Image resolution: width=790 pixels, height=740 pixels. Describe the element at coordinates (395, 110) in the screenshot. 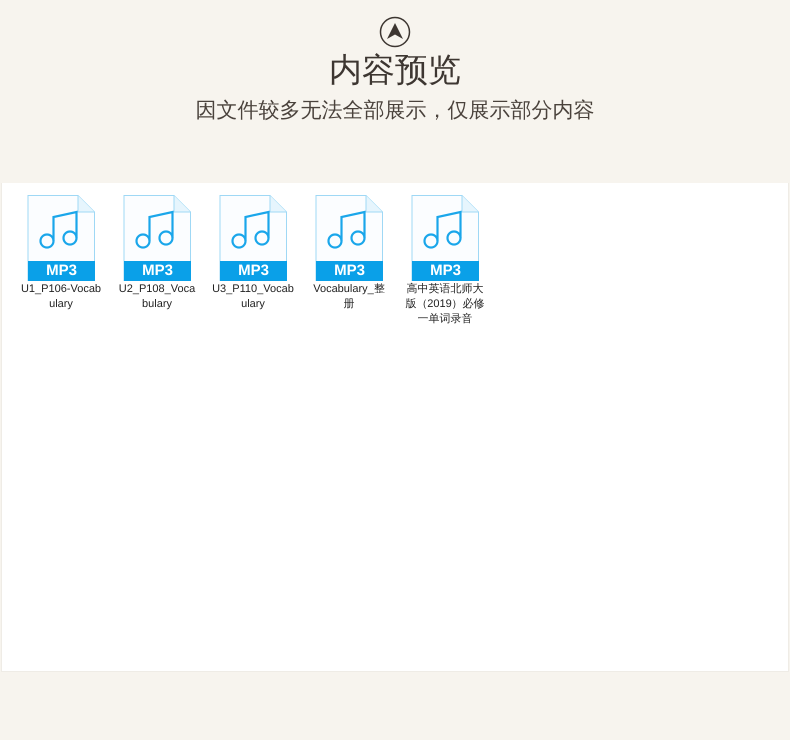

I see `section-subtitle: 因文件较多无法全部展示，仅展示部分内容` at that location.